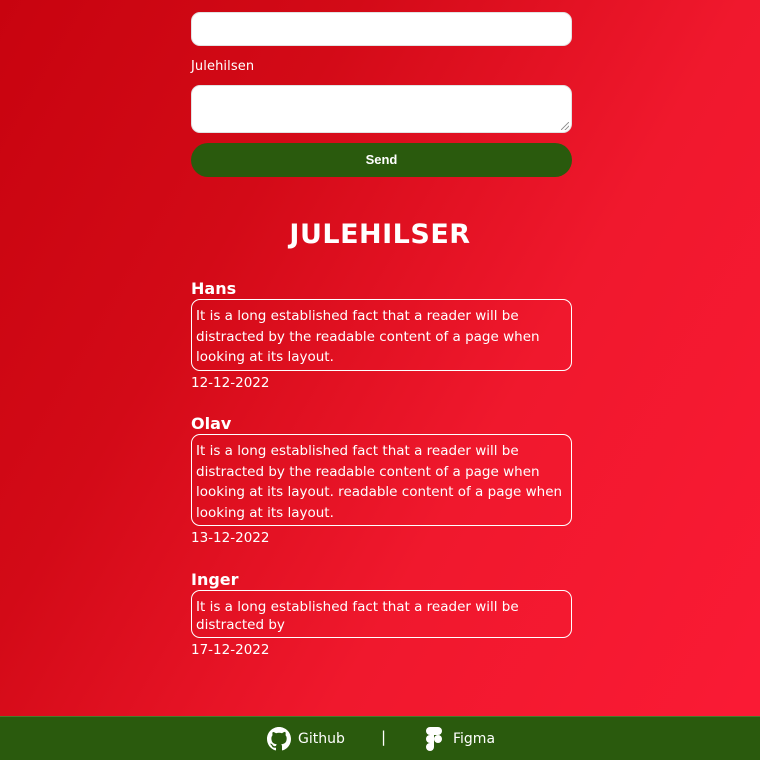 The height and width of the screenshot is (760, 760). I want to click on github-icon, so click(279, 739).